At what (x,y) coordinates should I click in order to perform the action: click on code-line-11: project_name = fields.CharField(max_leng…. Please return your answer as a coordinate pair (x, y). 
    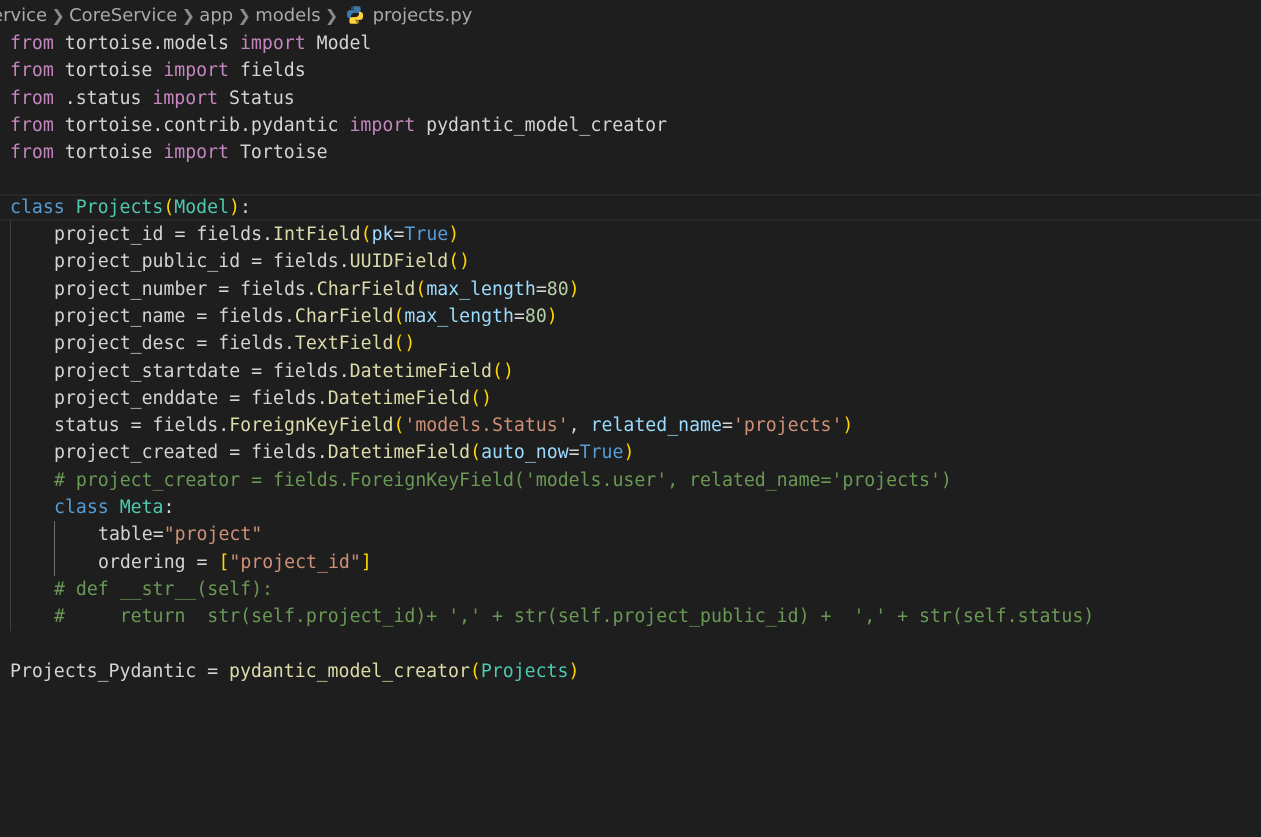
    Looking at the image, I should click on (630, 316).